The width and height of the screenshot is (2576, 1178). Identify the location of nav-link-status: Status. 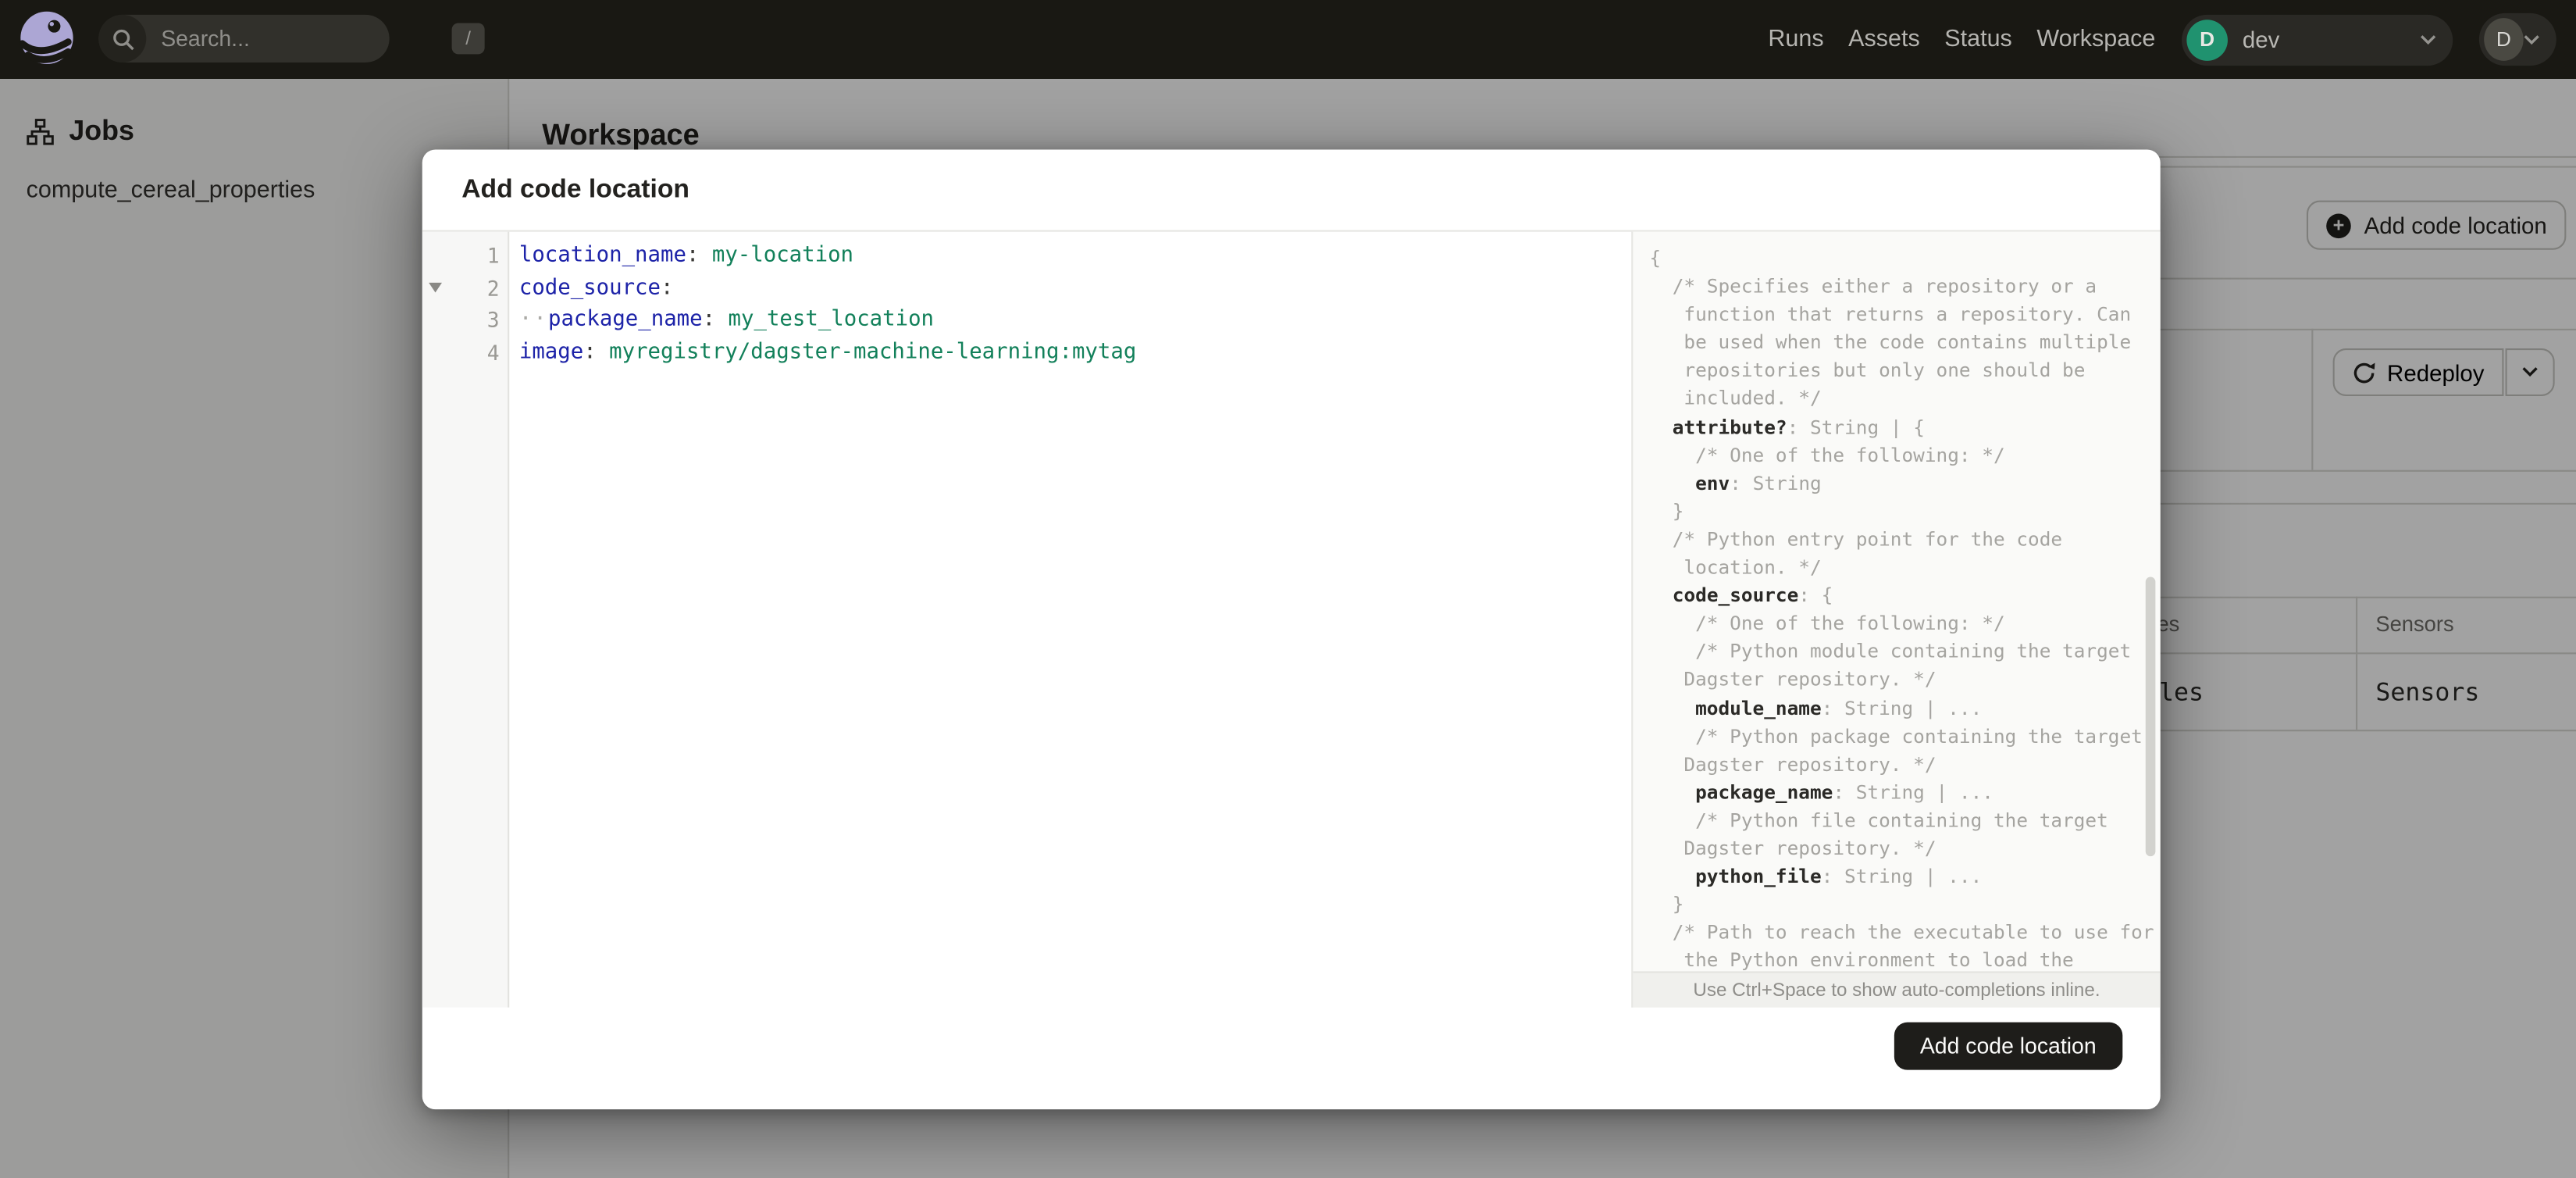
(1977, 40).